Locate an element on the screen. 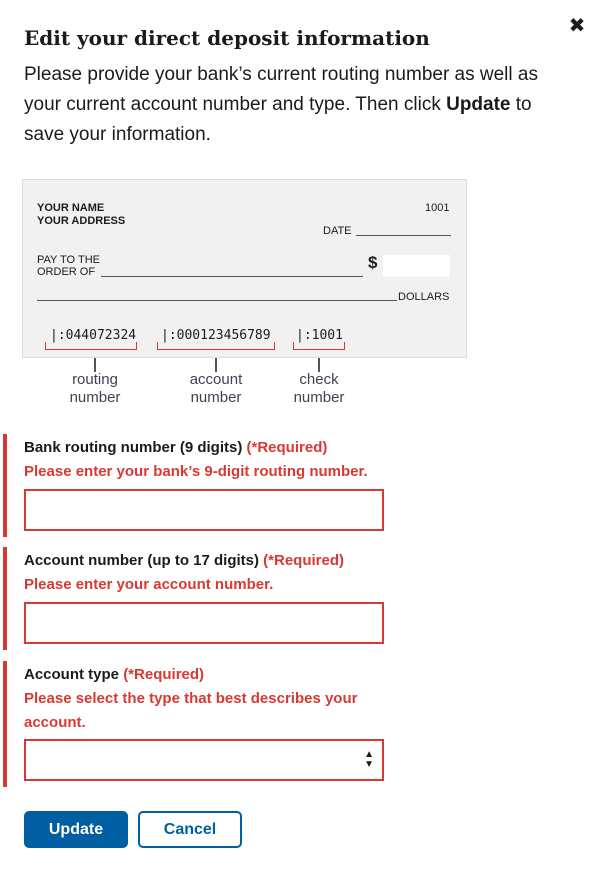 This screenshot has height=887, width=600. account-error-message: Please enter your account number. is located at coordinates (149, 584).